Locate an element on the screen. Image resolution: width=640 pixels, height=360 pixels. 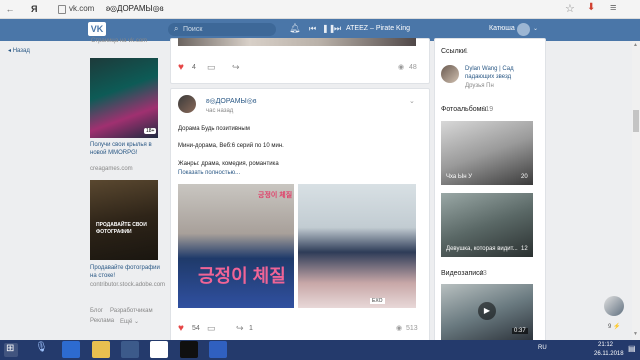
bell-icon: 🔔︎ is located at coordinates (294, 28).